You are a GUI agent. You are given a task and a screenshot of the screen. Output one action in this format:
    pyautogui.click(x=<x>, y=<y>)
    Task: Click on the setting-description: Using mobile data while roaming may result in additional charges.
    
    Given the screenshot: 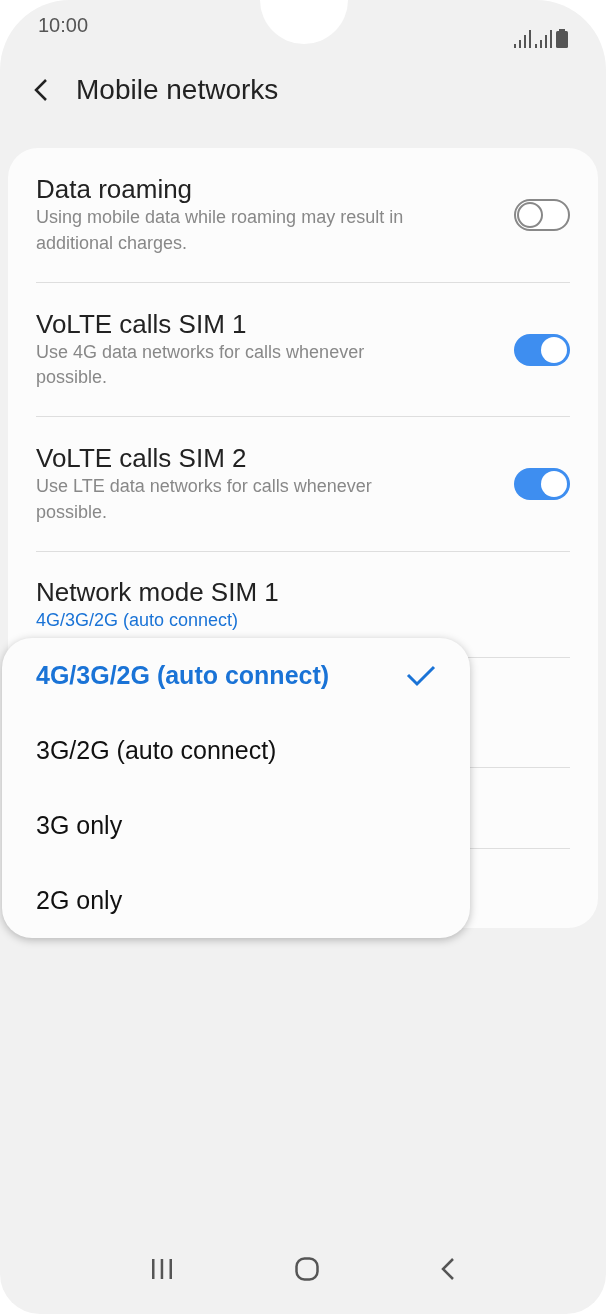 What is the action you would take?
    pyautogui.click(x=220, y=230)
    